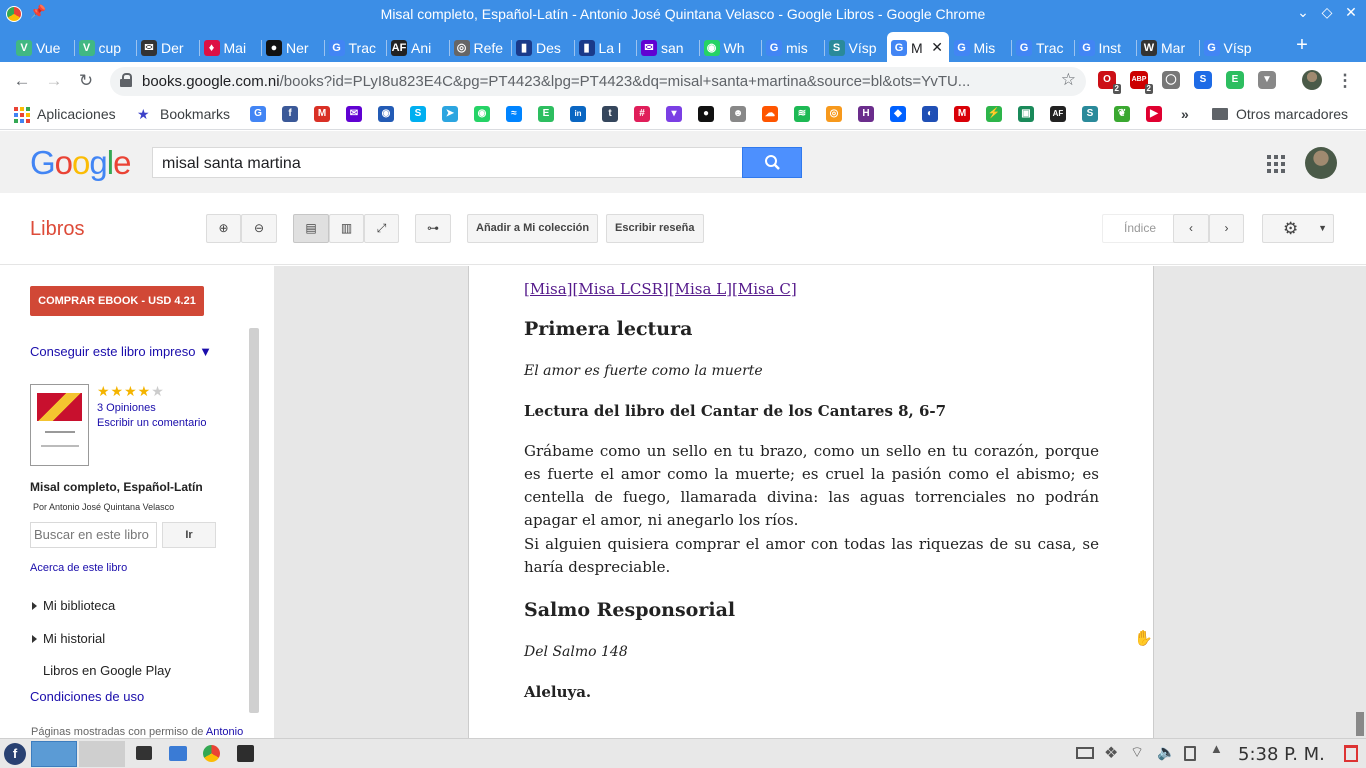 The height and width of the screenshot is (768, 1366). I want to click on abp-ext-icon: ABP 2, so click(1141, 82).